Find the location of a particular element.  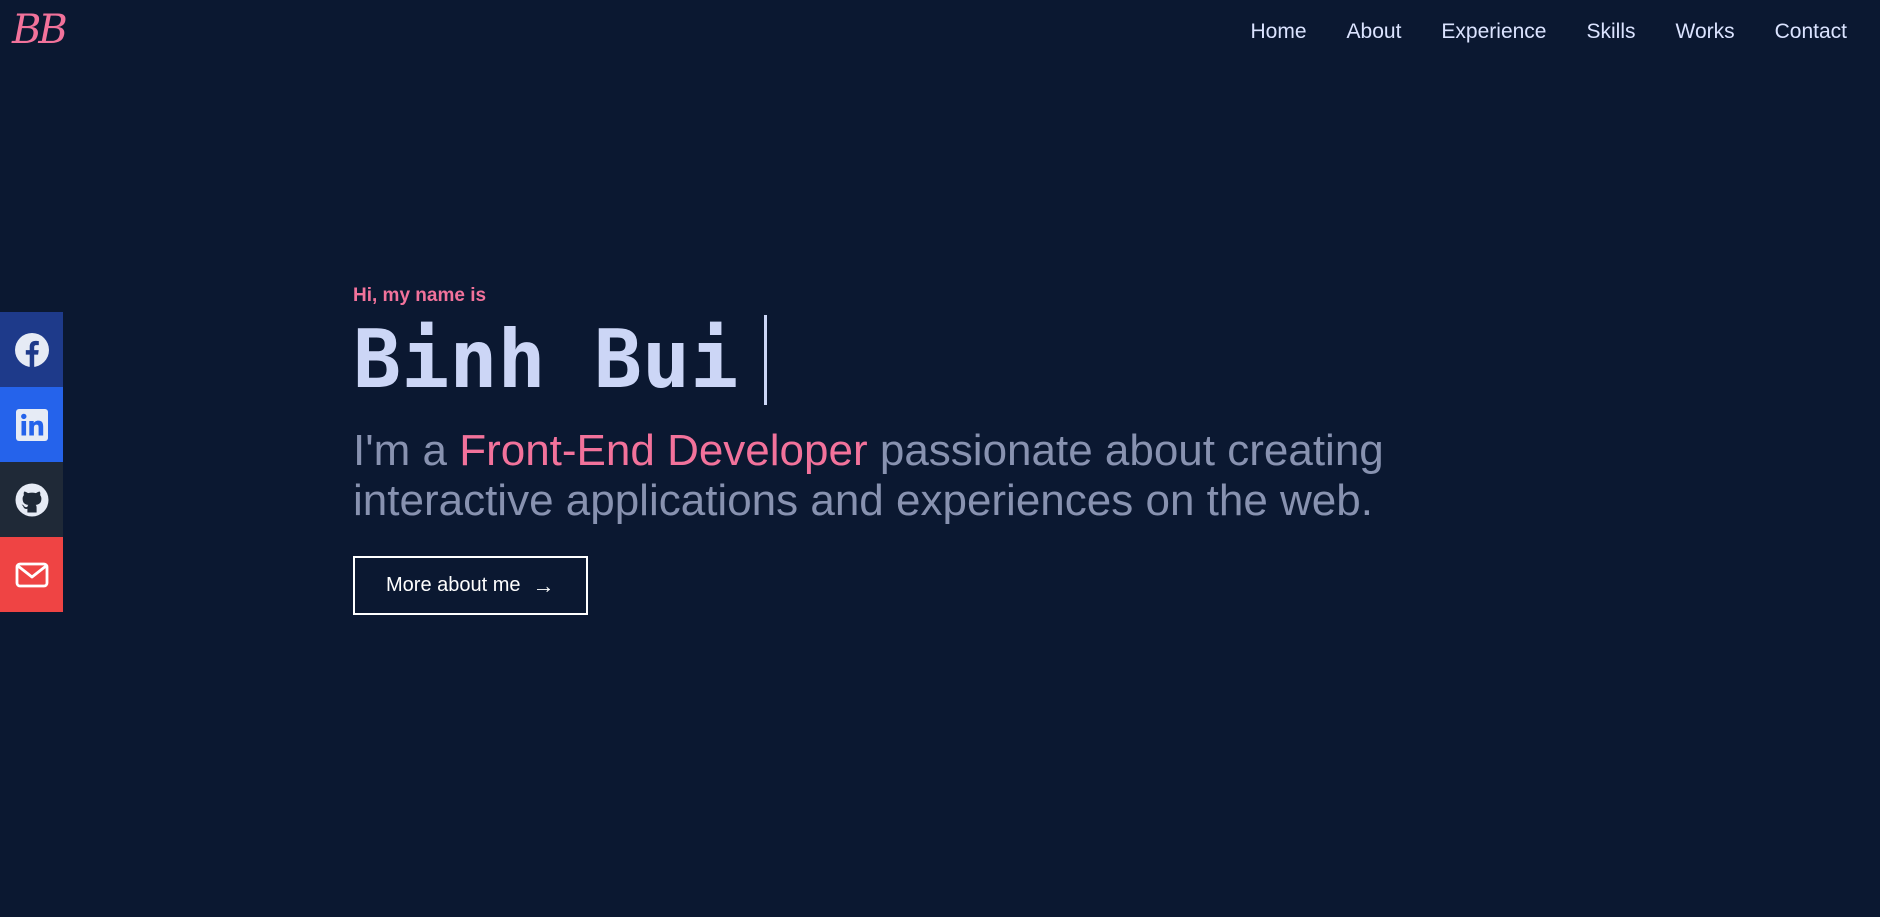

social-sidebar is located at coordinates (31, 462).